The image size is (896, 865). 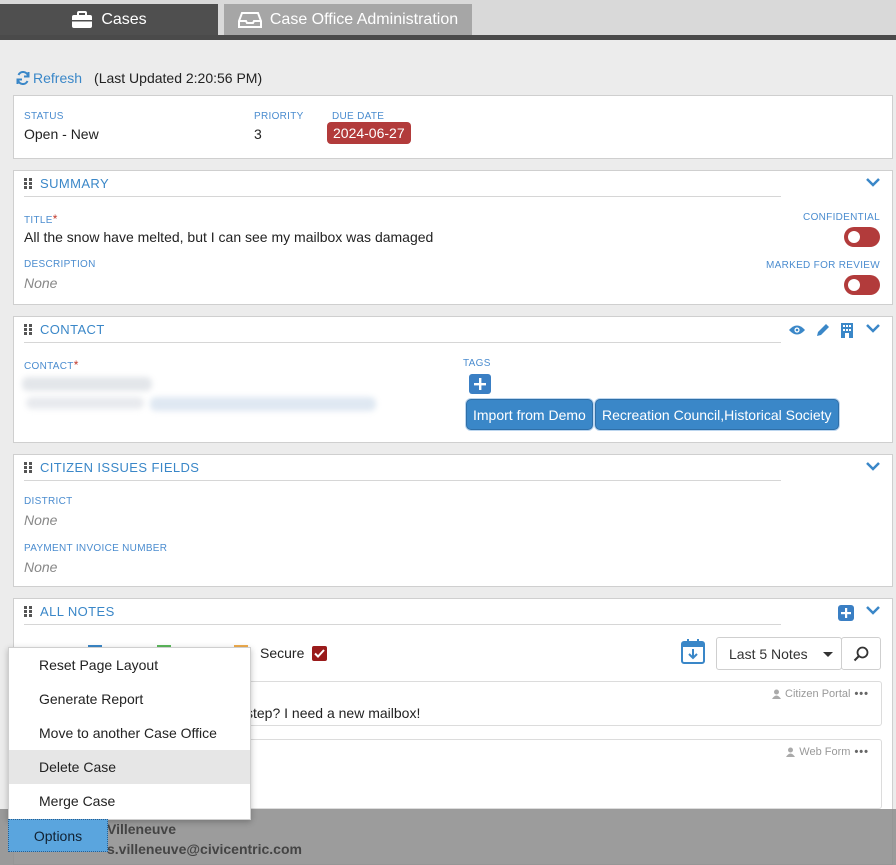 I want to click on refresh-label: Refresh, so click(x=58, y=78).